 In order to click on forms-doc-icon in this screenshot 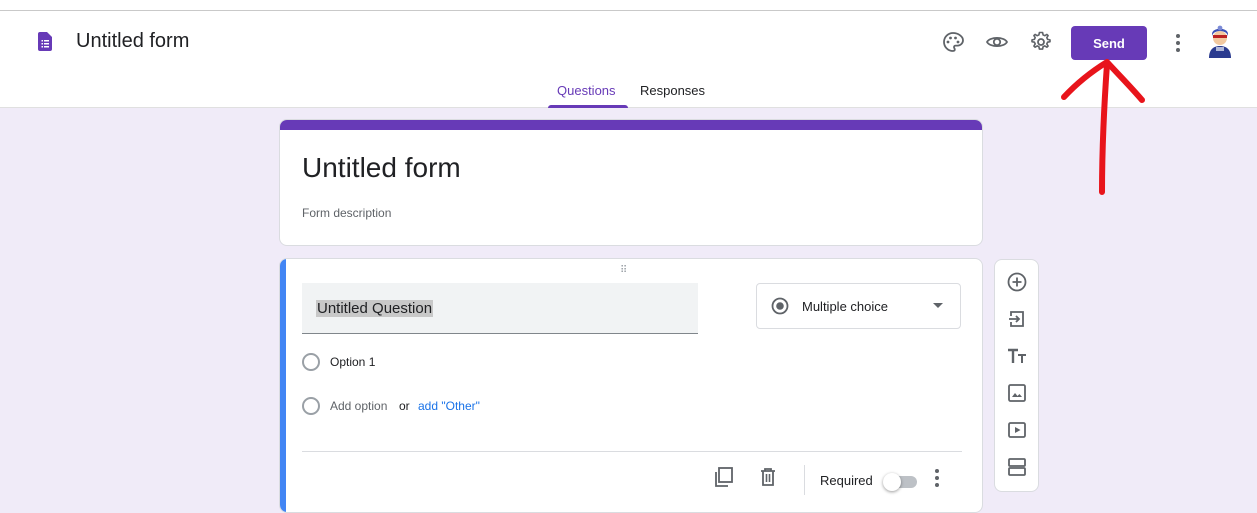, I will do `click(45, 41)`.